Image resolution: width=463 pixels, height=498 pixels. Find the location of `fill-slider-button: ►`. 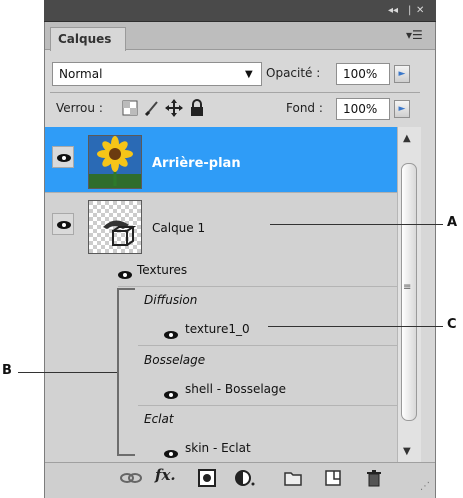

fill-slider-button: ► is located at coordinates (402, 109).